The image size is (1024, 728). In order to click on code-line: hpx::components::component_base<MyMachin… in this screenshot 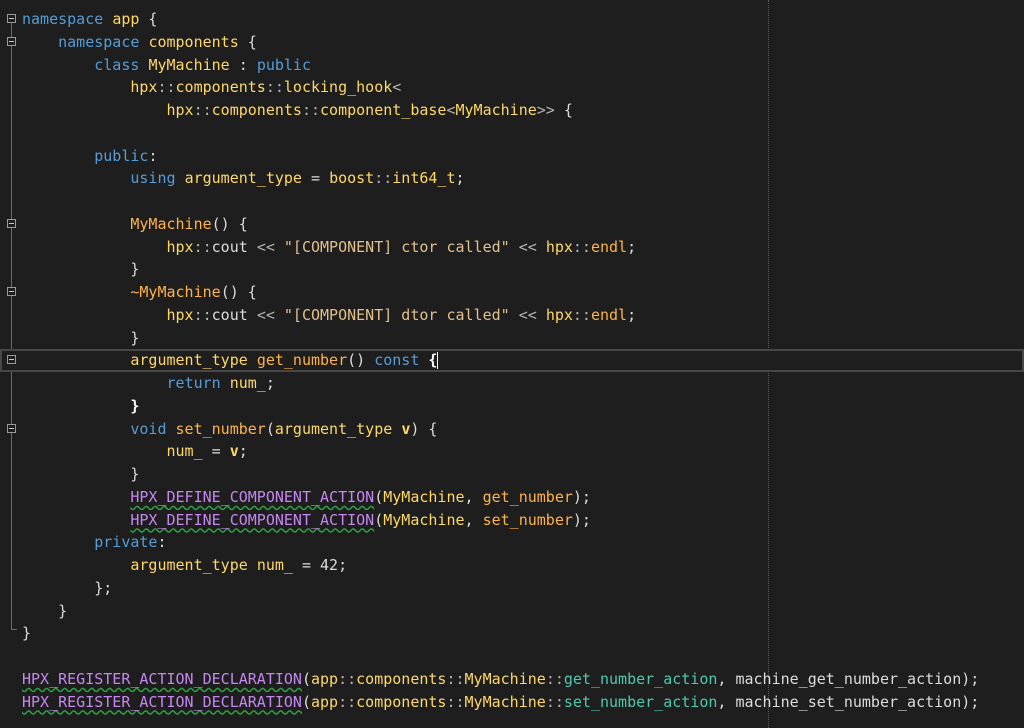, I will do `click(512, 110)`.